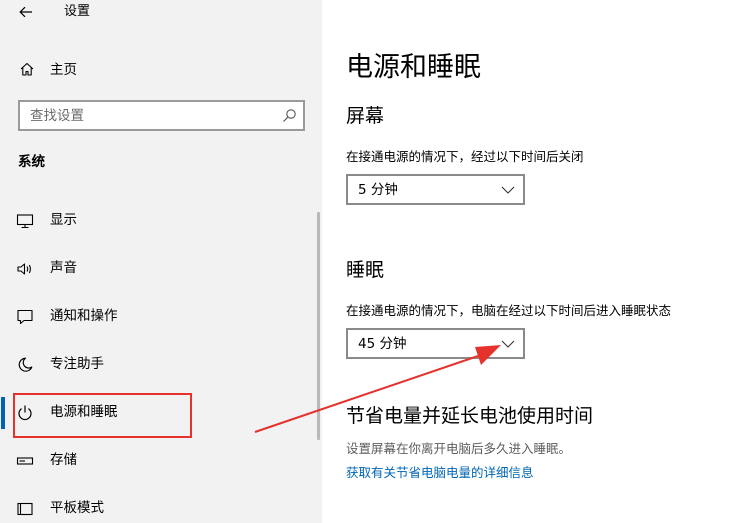 The height and width of the screenshot is (523, 749). I want to click on moon-icon, so click(25, 364).